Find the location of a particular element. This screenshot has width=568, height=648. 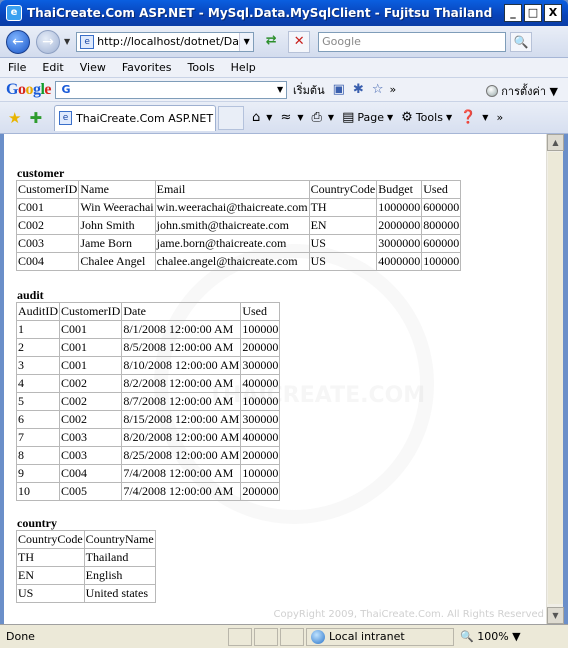

add-favorites-icon: ✚ is located at coordinates (35, 118).